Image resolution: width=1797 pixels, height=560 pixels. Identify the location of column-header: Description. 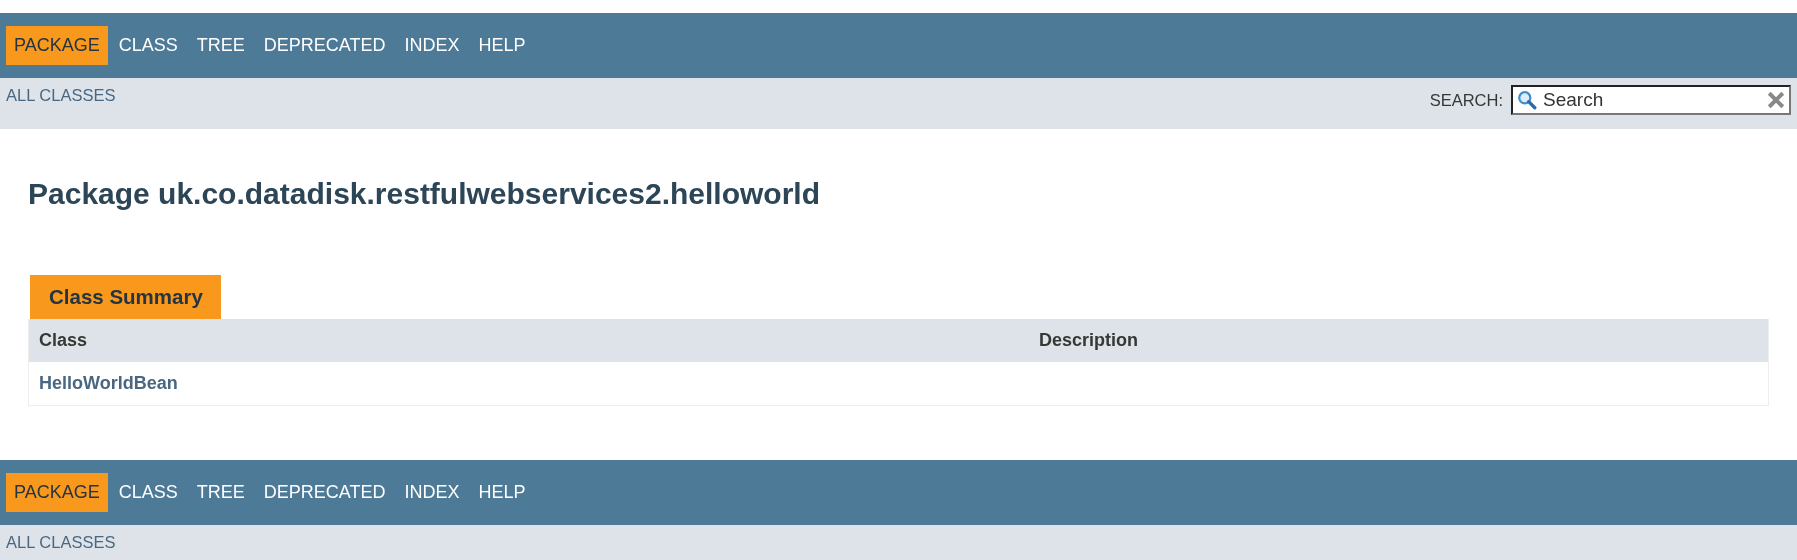
(1089, 340).